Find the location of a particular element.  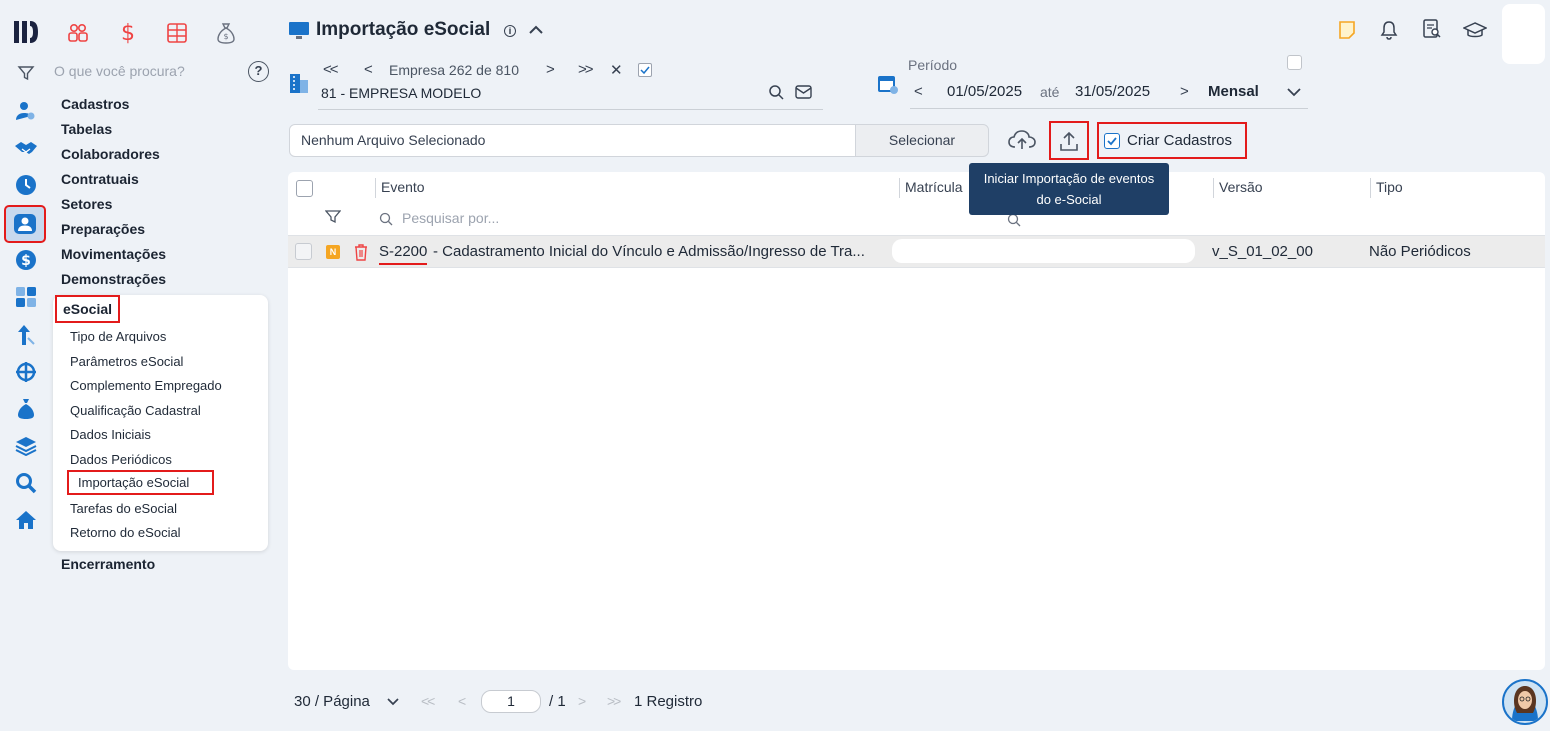

matricula-field is located at coordinates (1043, 251).